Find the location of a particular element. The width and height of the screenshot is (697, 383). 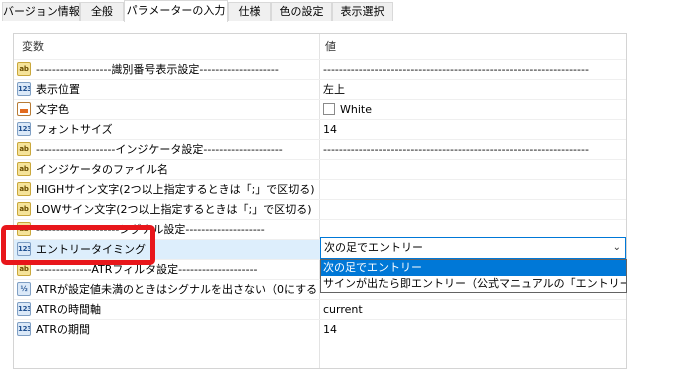

param-row: 123 表示位置 左上 is located at coordinates (320, 89).